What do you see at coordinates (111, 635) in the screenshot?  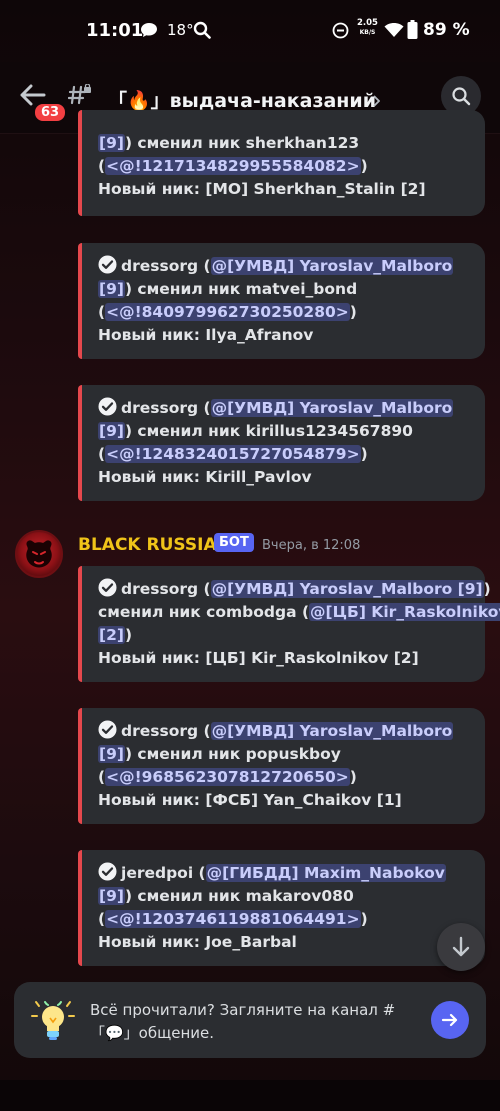 I see `user-mention: [2]` at bounding box center [111, 635].